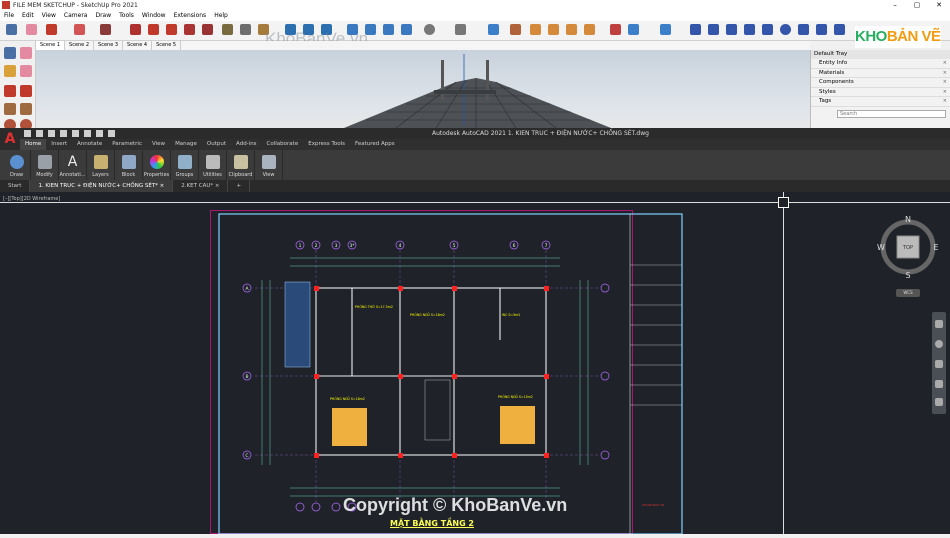 This screenshot has height=538, width=950. Describe the element at coordinates (665, 29) in the screenshot. I see `component-icon` at that location.